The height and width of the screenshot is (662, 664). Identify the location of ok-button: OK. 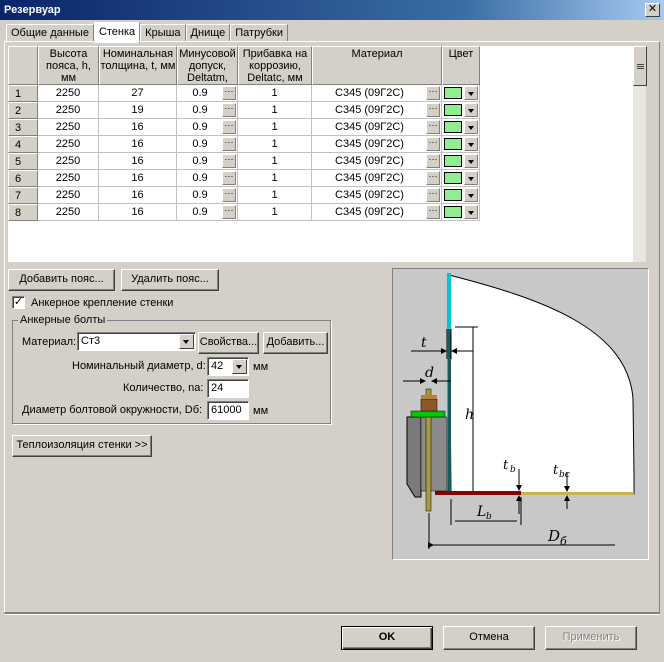
(387, 638).